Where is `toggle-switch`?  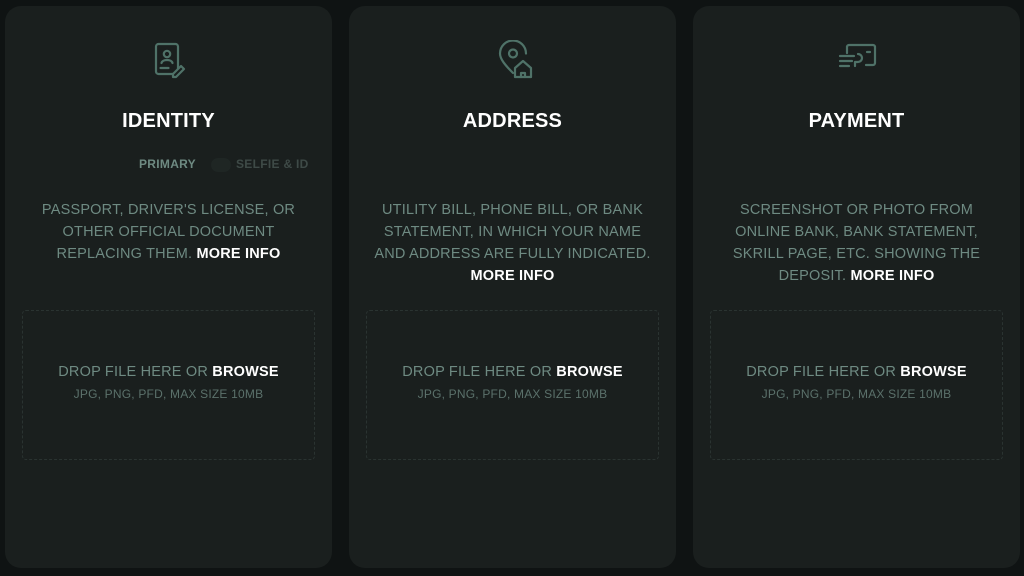
toggle-switch is located at coordinates (221, 165).